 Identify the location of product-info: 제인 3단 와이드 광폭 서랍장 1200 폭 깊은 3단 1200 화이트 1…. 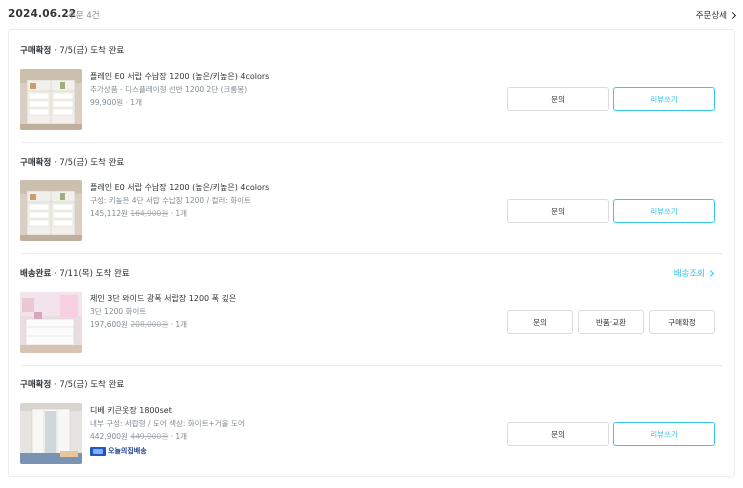
(240, 311).